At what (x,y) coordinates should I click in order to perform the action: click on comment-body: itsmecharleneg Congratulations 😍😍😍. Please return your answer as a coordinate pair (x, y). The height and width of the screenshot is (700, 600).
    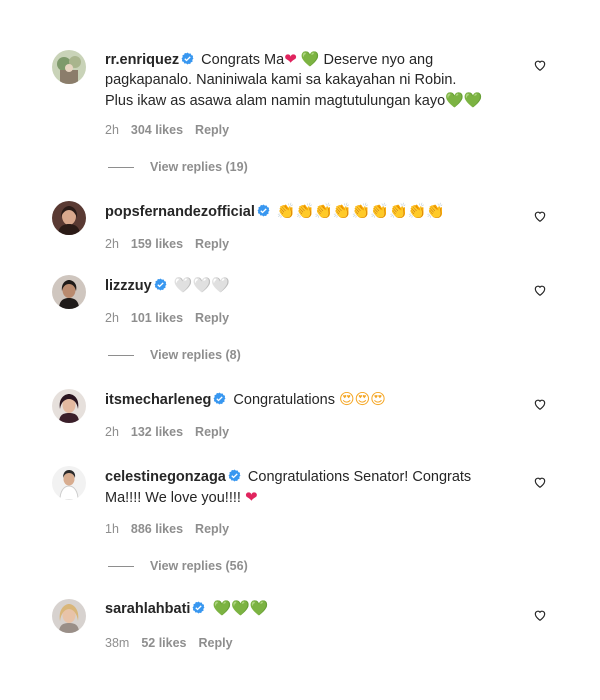
    Looking at the image, I should click on (295, 399).